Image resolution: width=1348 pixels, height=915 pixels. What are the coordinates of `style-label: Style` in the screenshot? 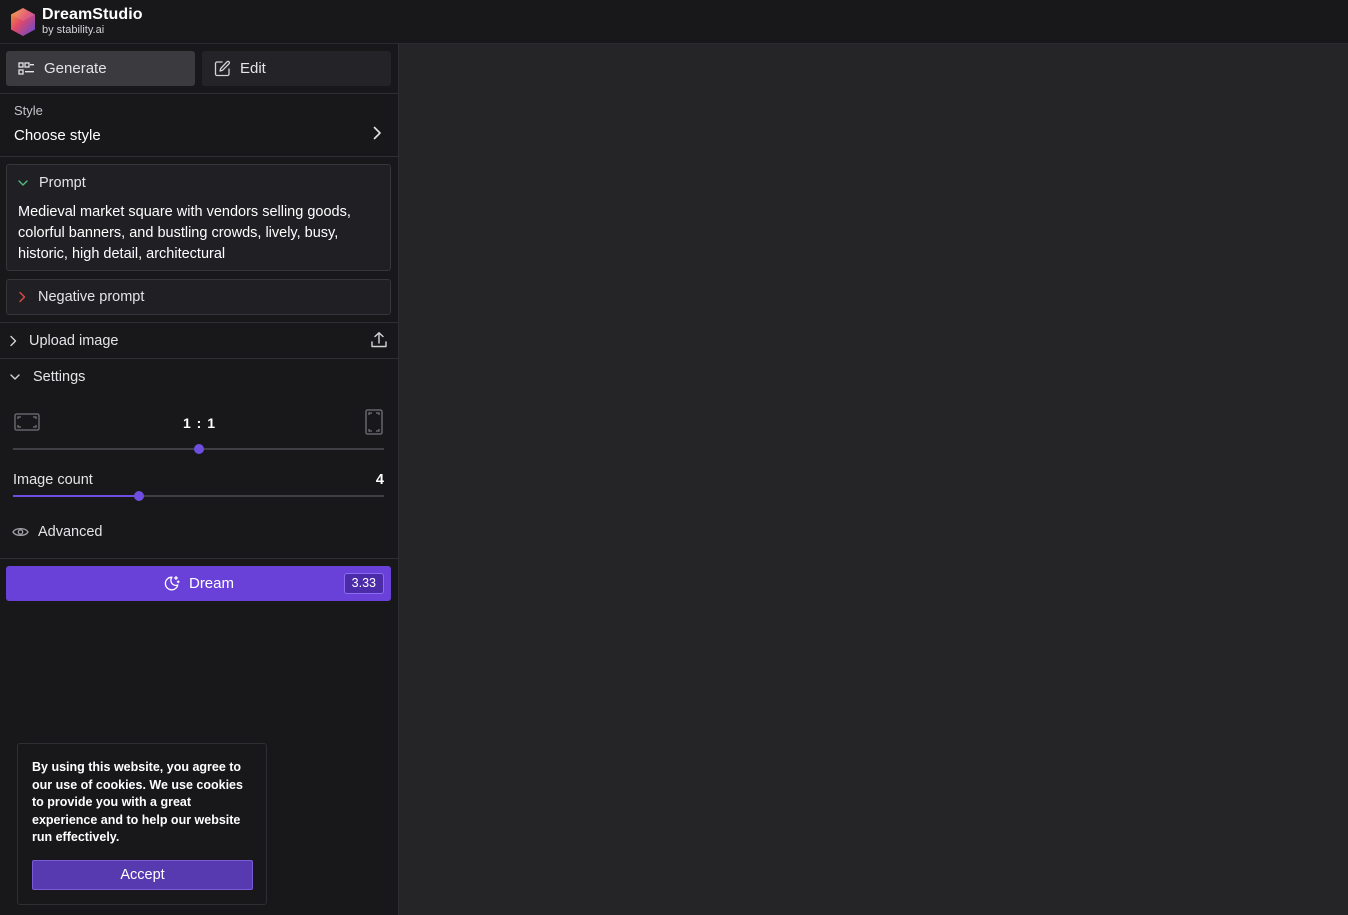 It's located at (28, 110).